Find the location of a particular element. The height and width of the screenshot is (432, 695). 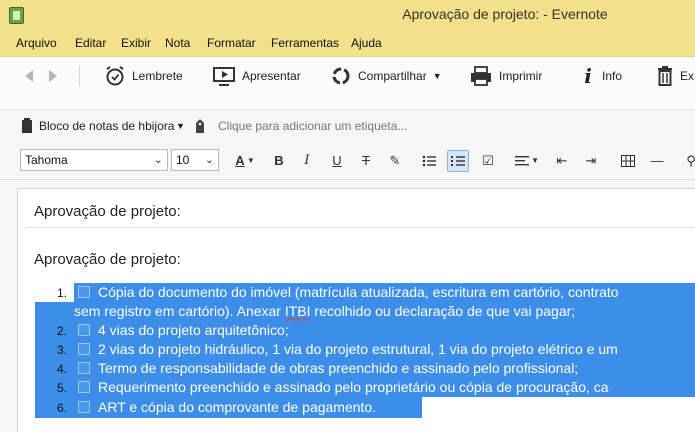

format-toolbar: Tahoma ⌄ 10 ⌄ A ▼ B I U T ✎ ☑ ▼ ⇤ ⇥ — ⚲ is located at coordinates (347, 161).